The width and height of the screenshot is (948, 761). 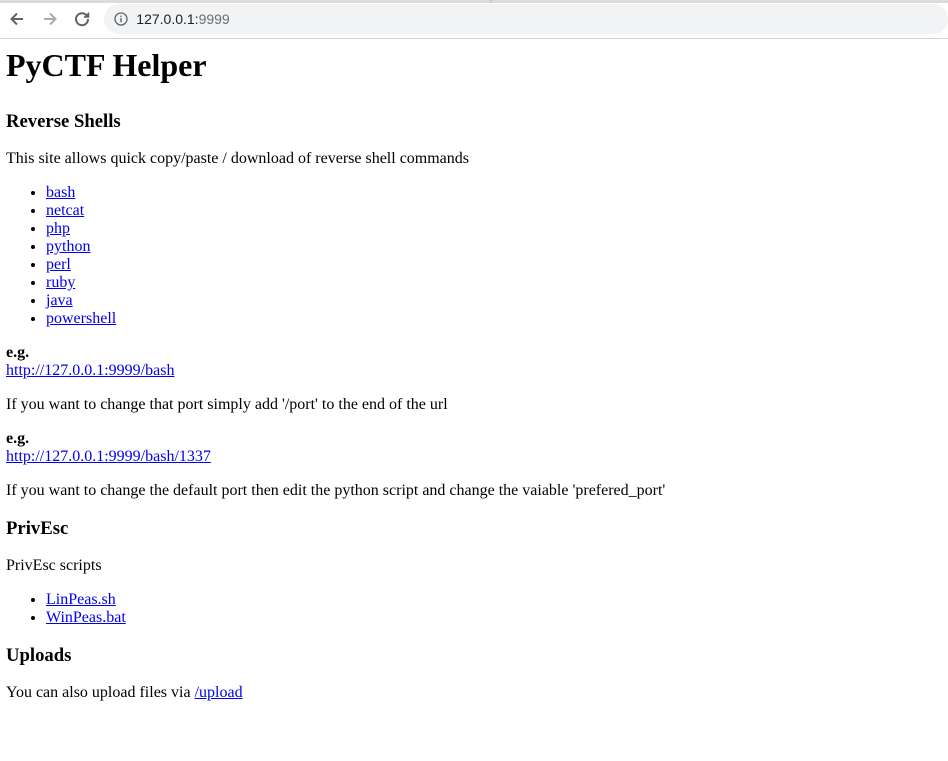 I want to click on shell-link-perl: perl, so click(x=58, y=264).